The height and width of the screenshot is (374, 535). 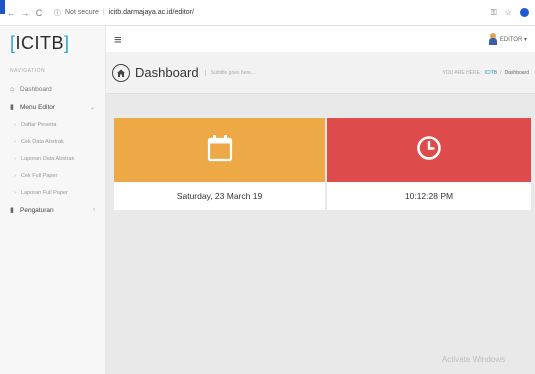 What do you see at coordinates (39, 175) in the screenshot?
I see `sidebar-subitem-label: Cek Full Paper` at bounding box center [39, 175].